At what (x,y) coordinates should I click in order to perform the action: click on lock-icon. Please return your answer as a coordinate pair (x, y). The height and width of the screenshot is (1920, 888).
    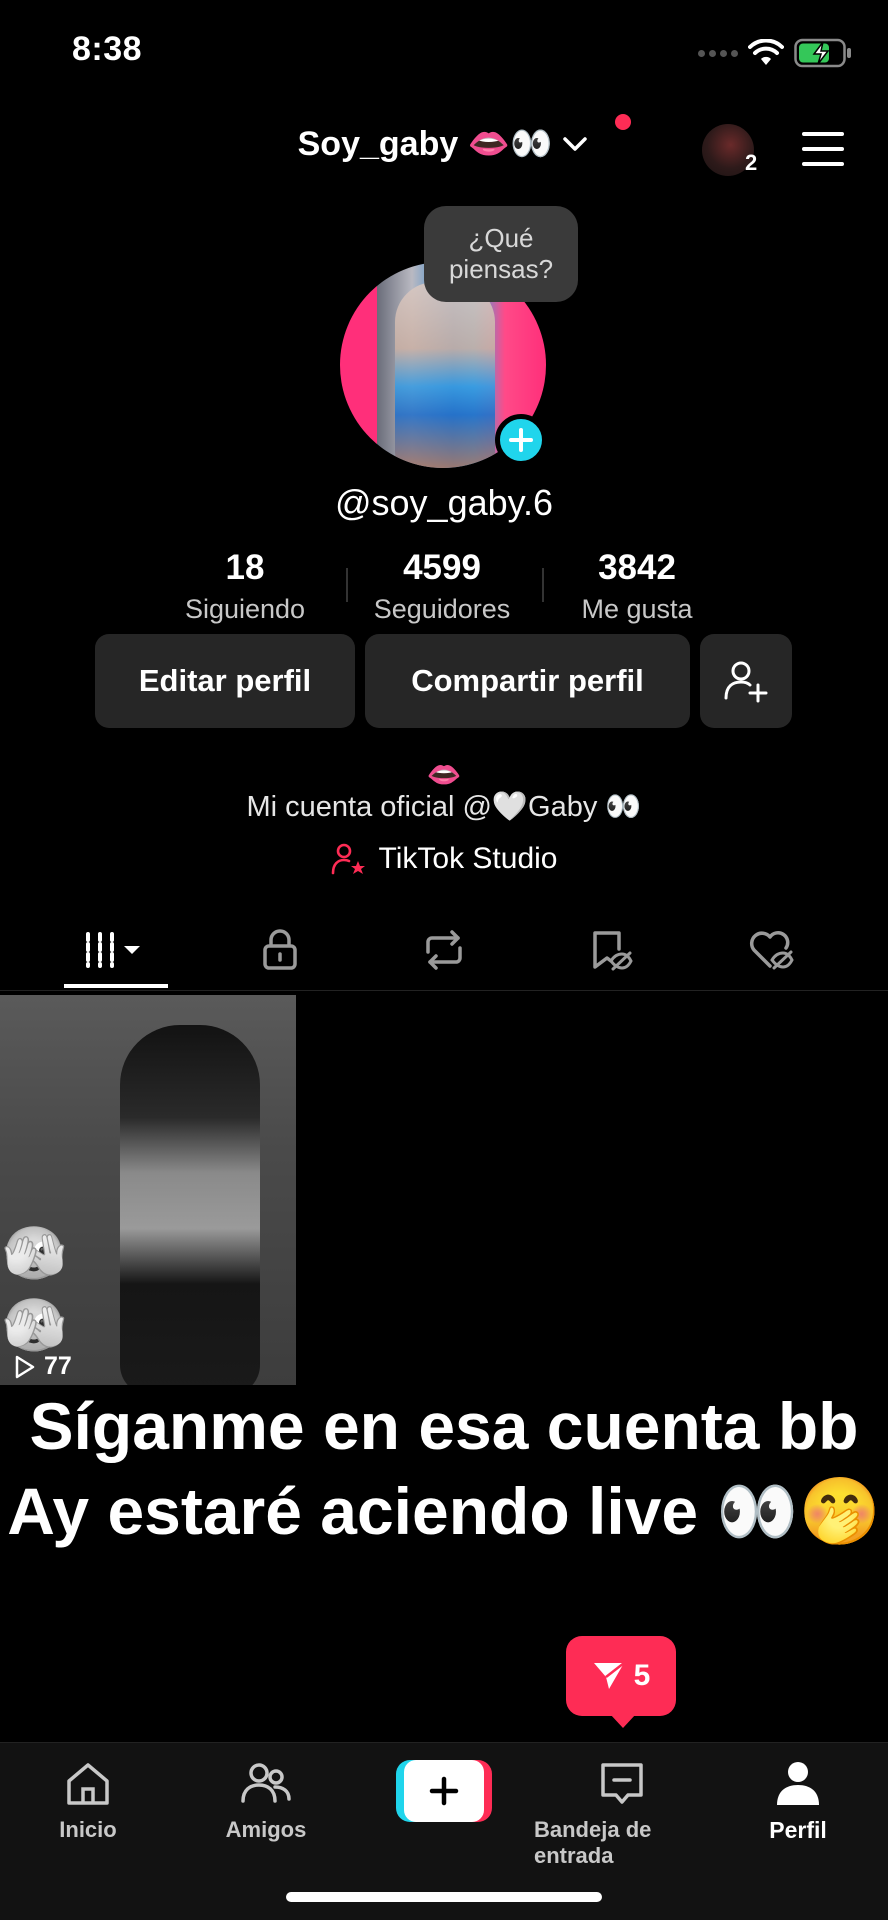
    Looking at the image, I should click on (280, 949).